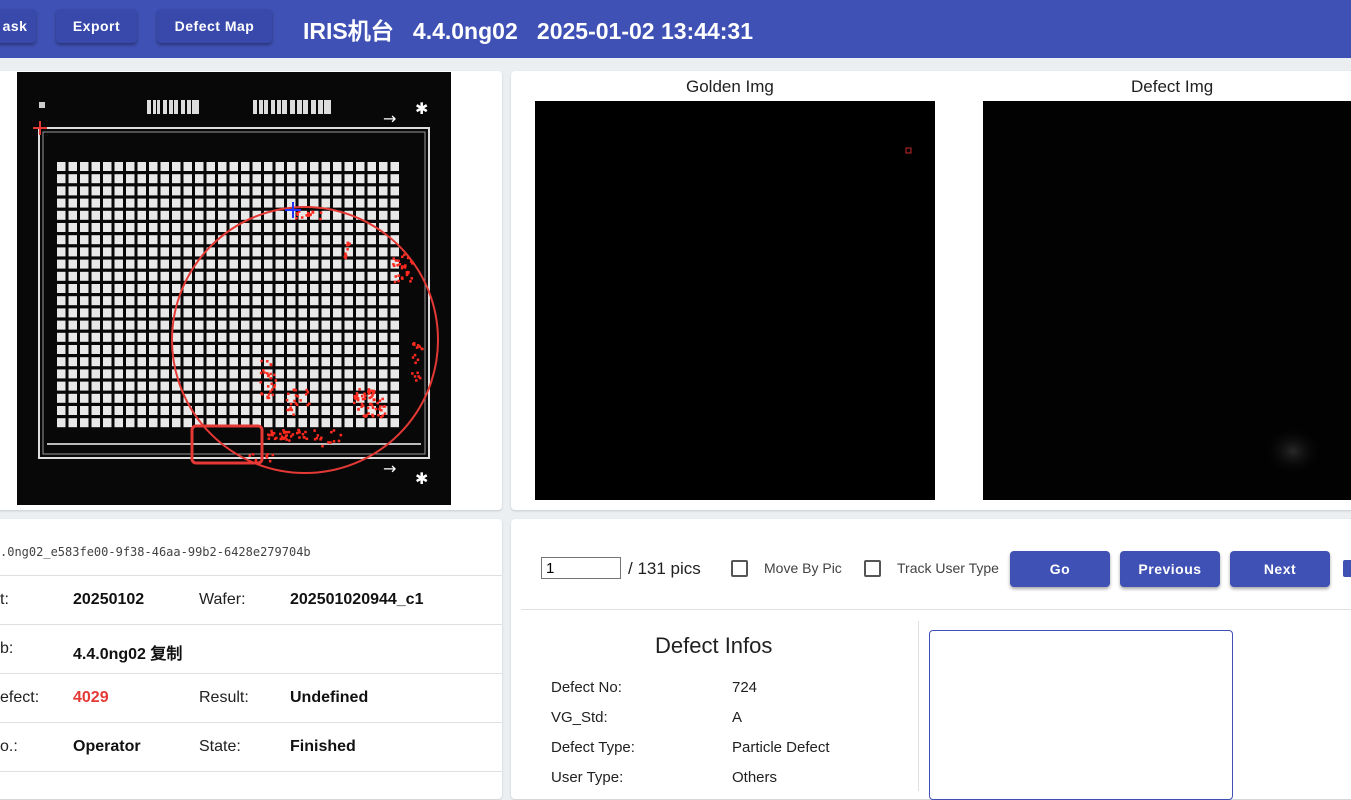 The height and width of the screenshot is (800, 1351). I want to click on go-button: Go, so click(1060, 569).